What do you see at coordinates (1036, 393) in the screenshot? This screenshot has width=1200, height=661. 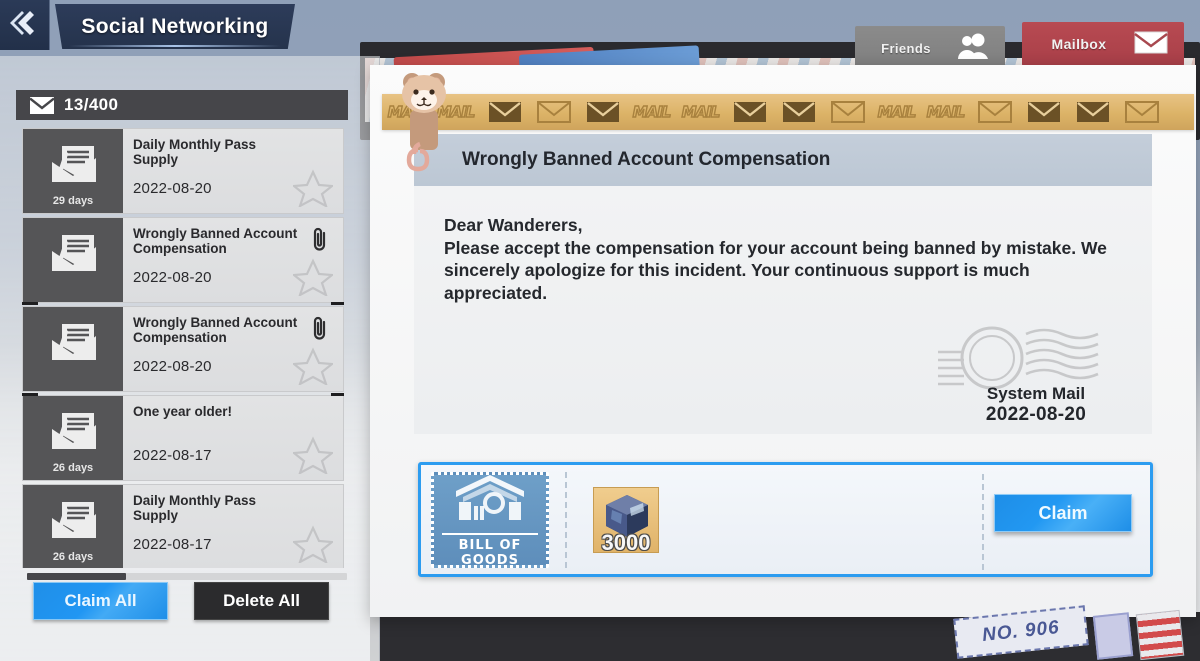 I see `mail-sender: System Mail` at bounding box center [1036, 393].